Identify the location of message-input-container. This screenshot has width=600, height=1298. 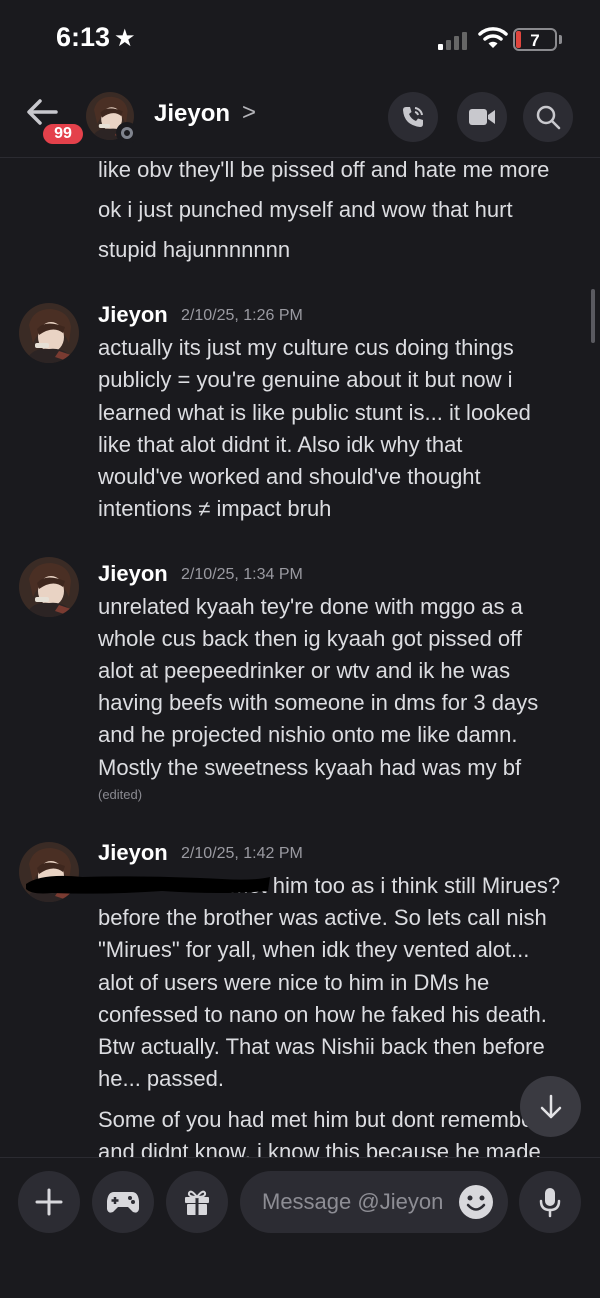
(374, 1202).